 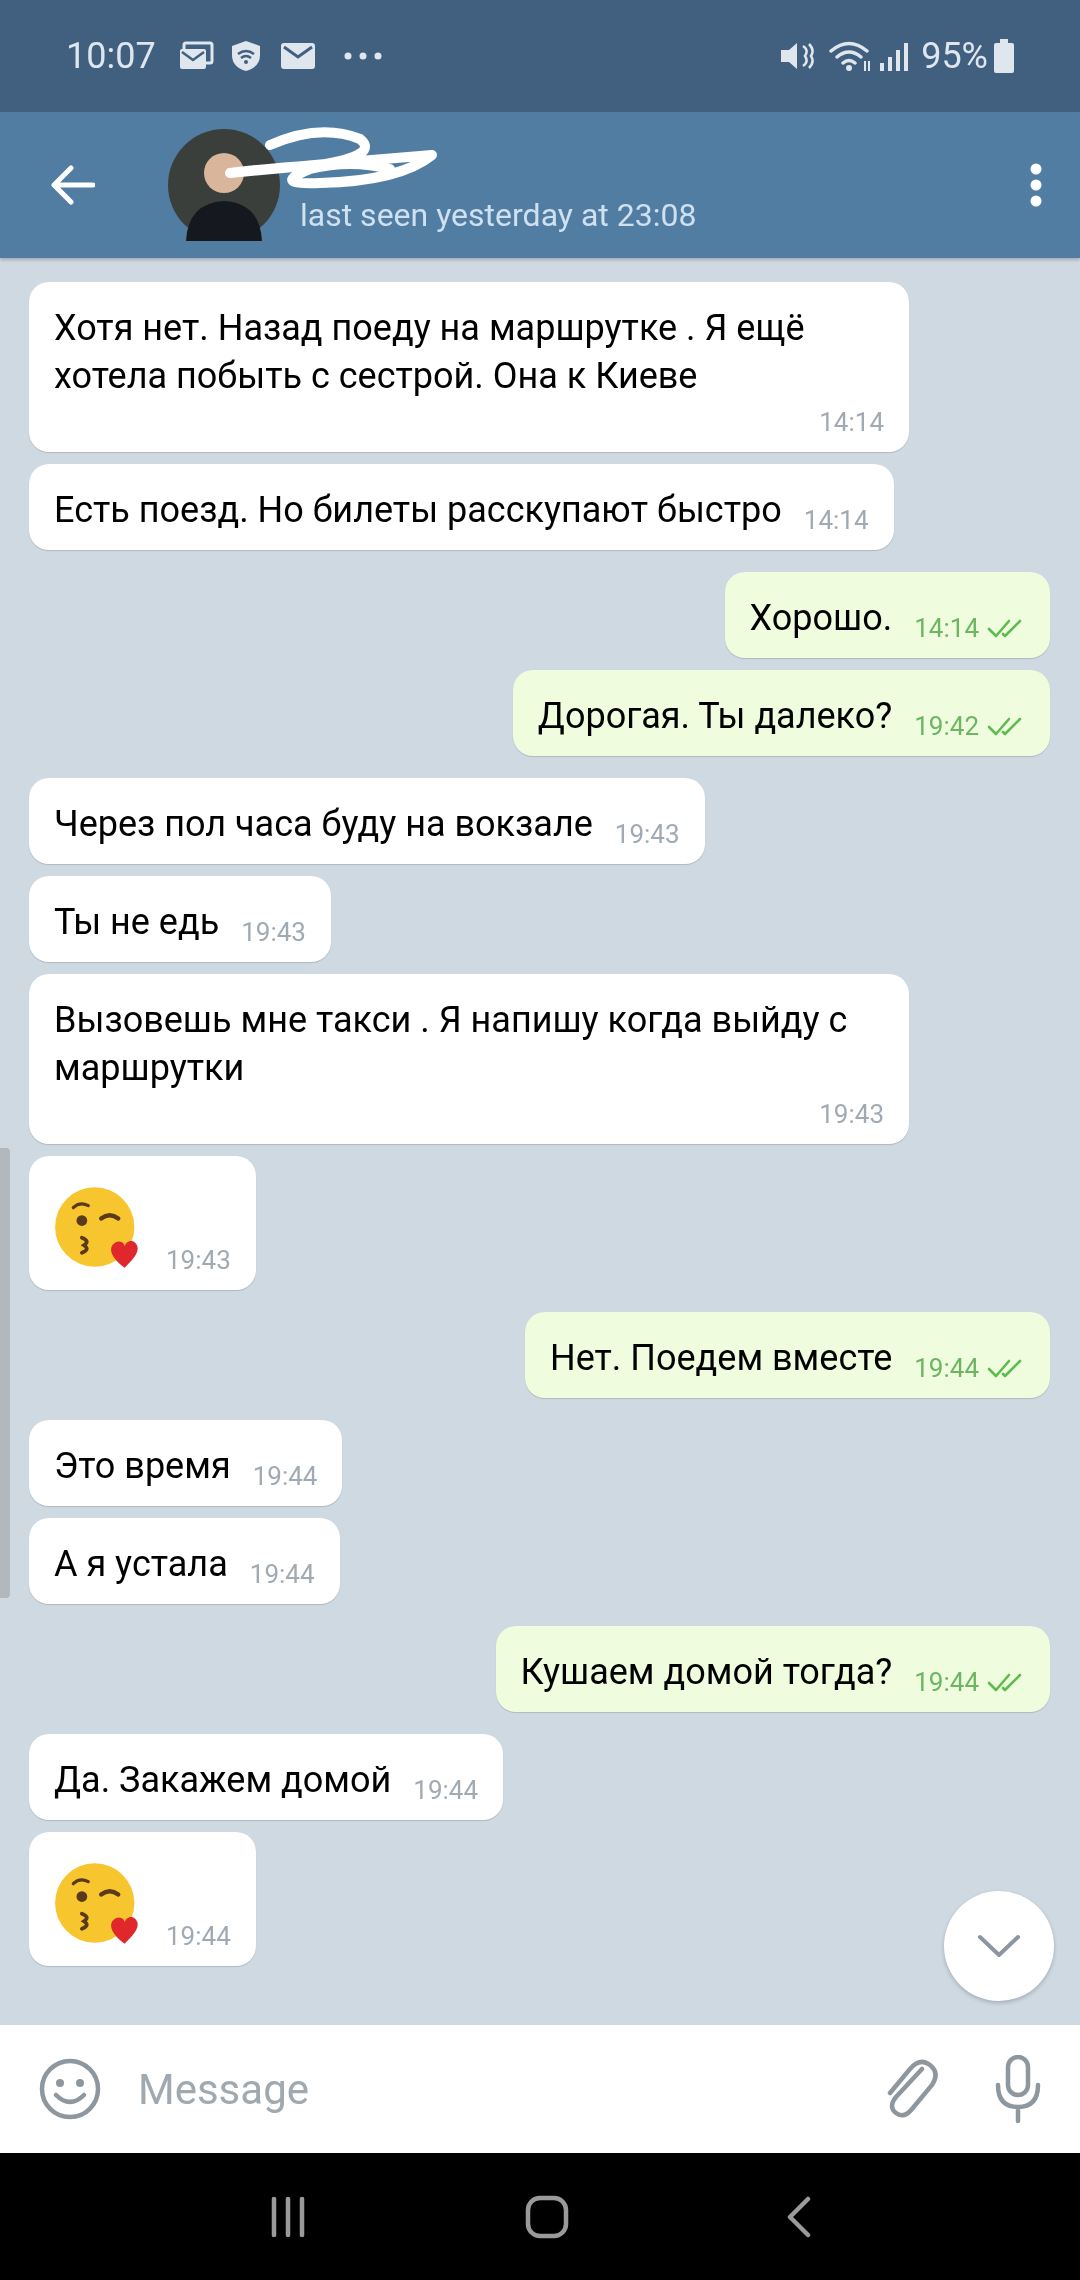 I want to click on message-text: А я устала, so click(x=141, y=1564).